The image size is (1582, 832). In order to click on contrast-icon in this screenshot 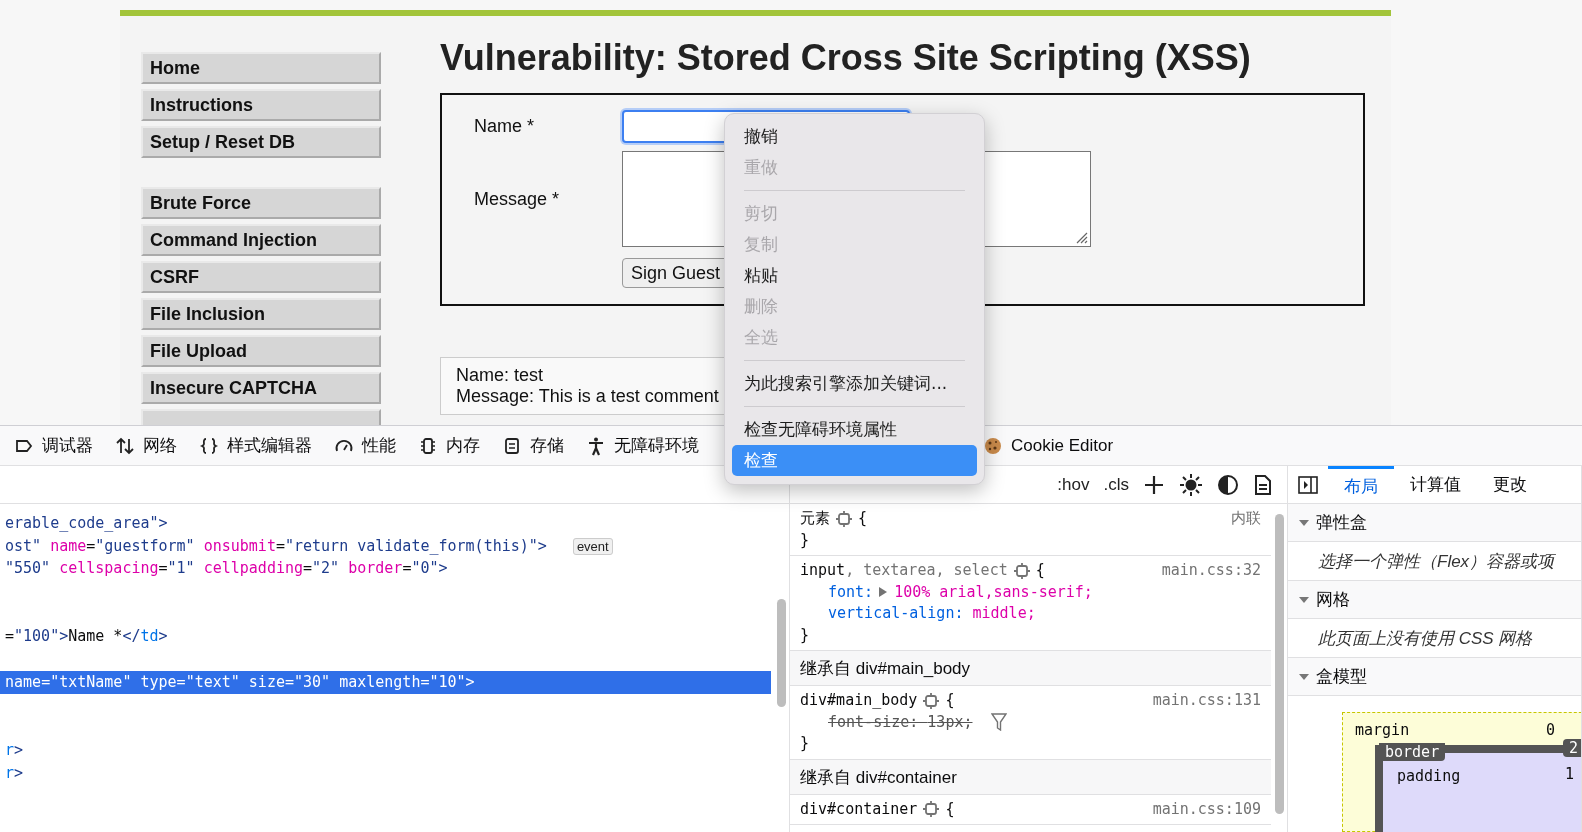, I will do `click(1228, 484)`.